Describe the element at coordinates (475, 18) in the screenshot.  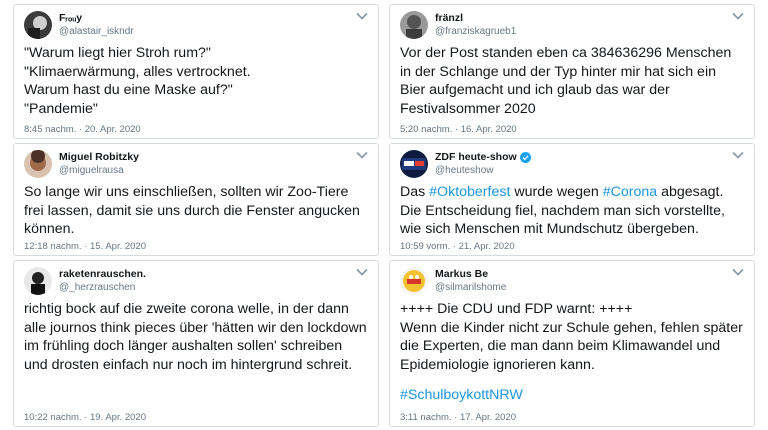
I see `author-name: fränzl` at that location.